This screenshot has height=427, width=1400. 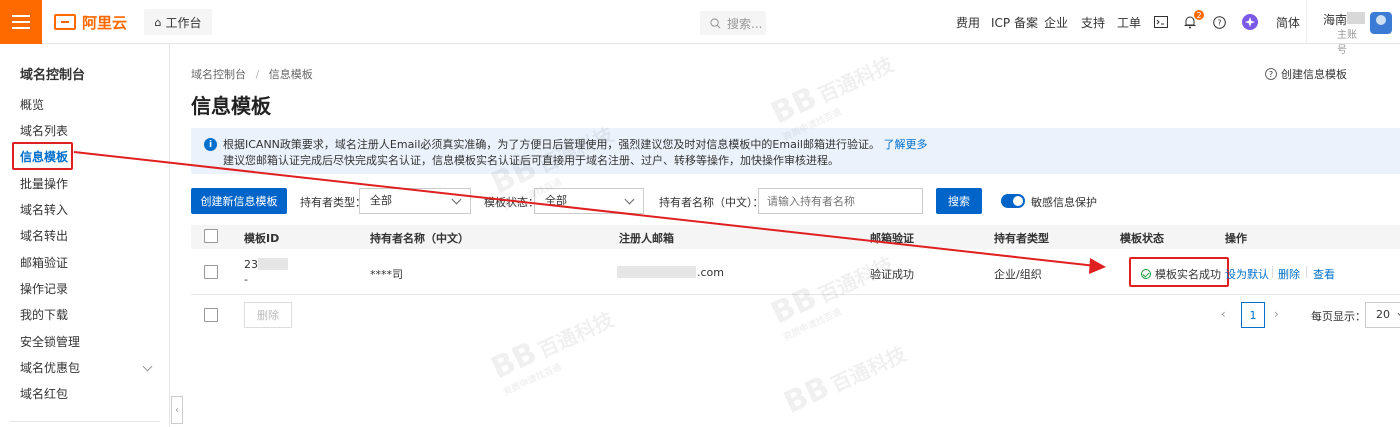 What do you see at coordinates (87, 394) in the screenshot?
I see `sidebar-item-red-packet: 域名红包` at bounding box center [87, 394].